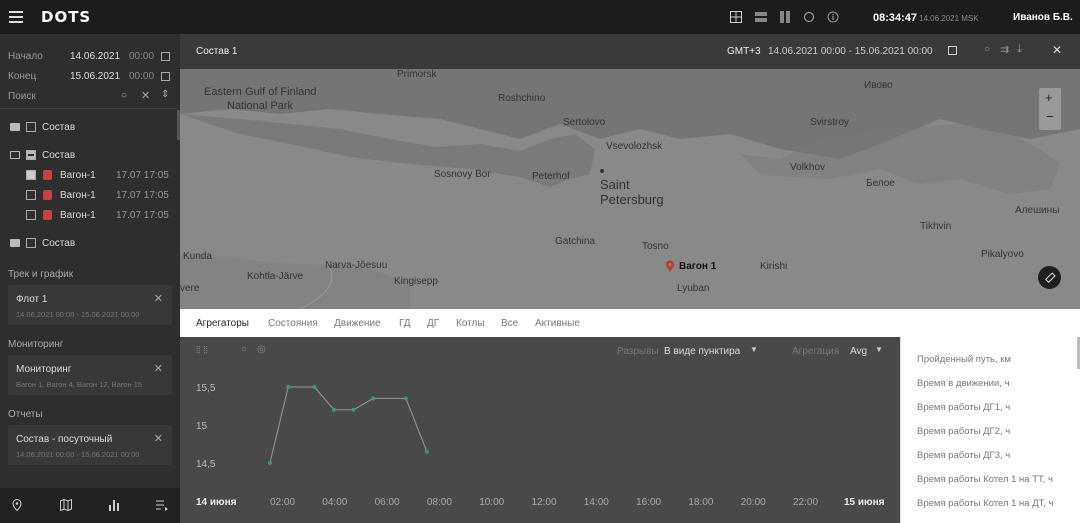  Describe the element at coordinates (66, 17) in the screenshot. I see `logo: DOTS` at that location.